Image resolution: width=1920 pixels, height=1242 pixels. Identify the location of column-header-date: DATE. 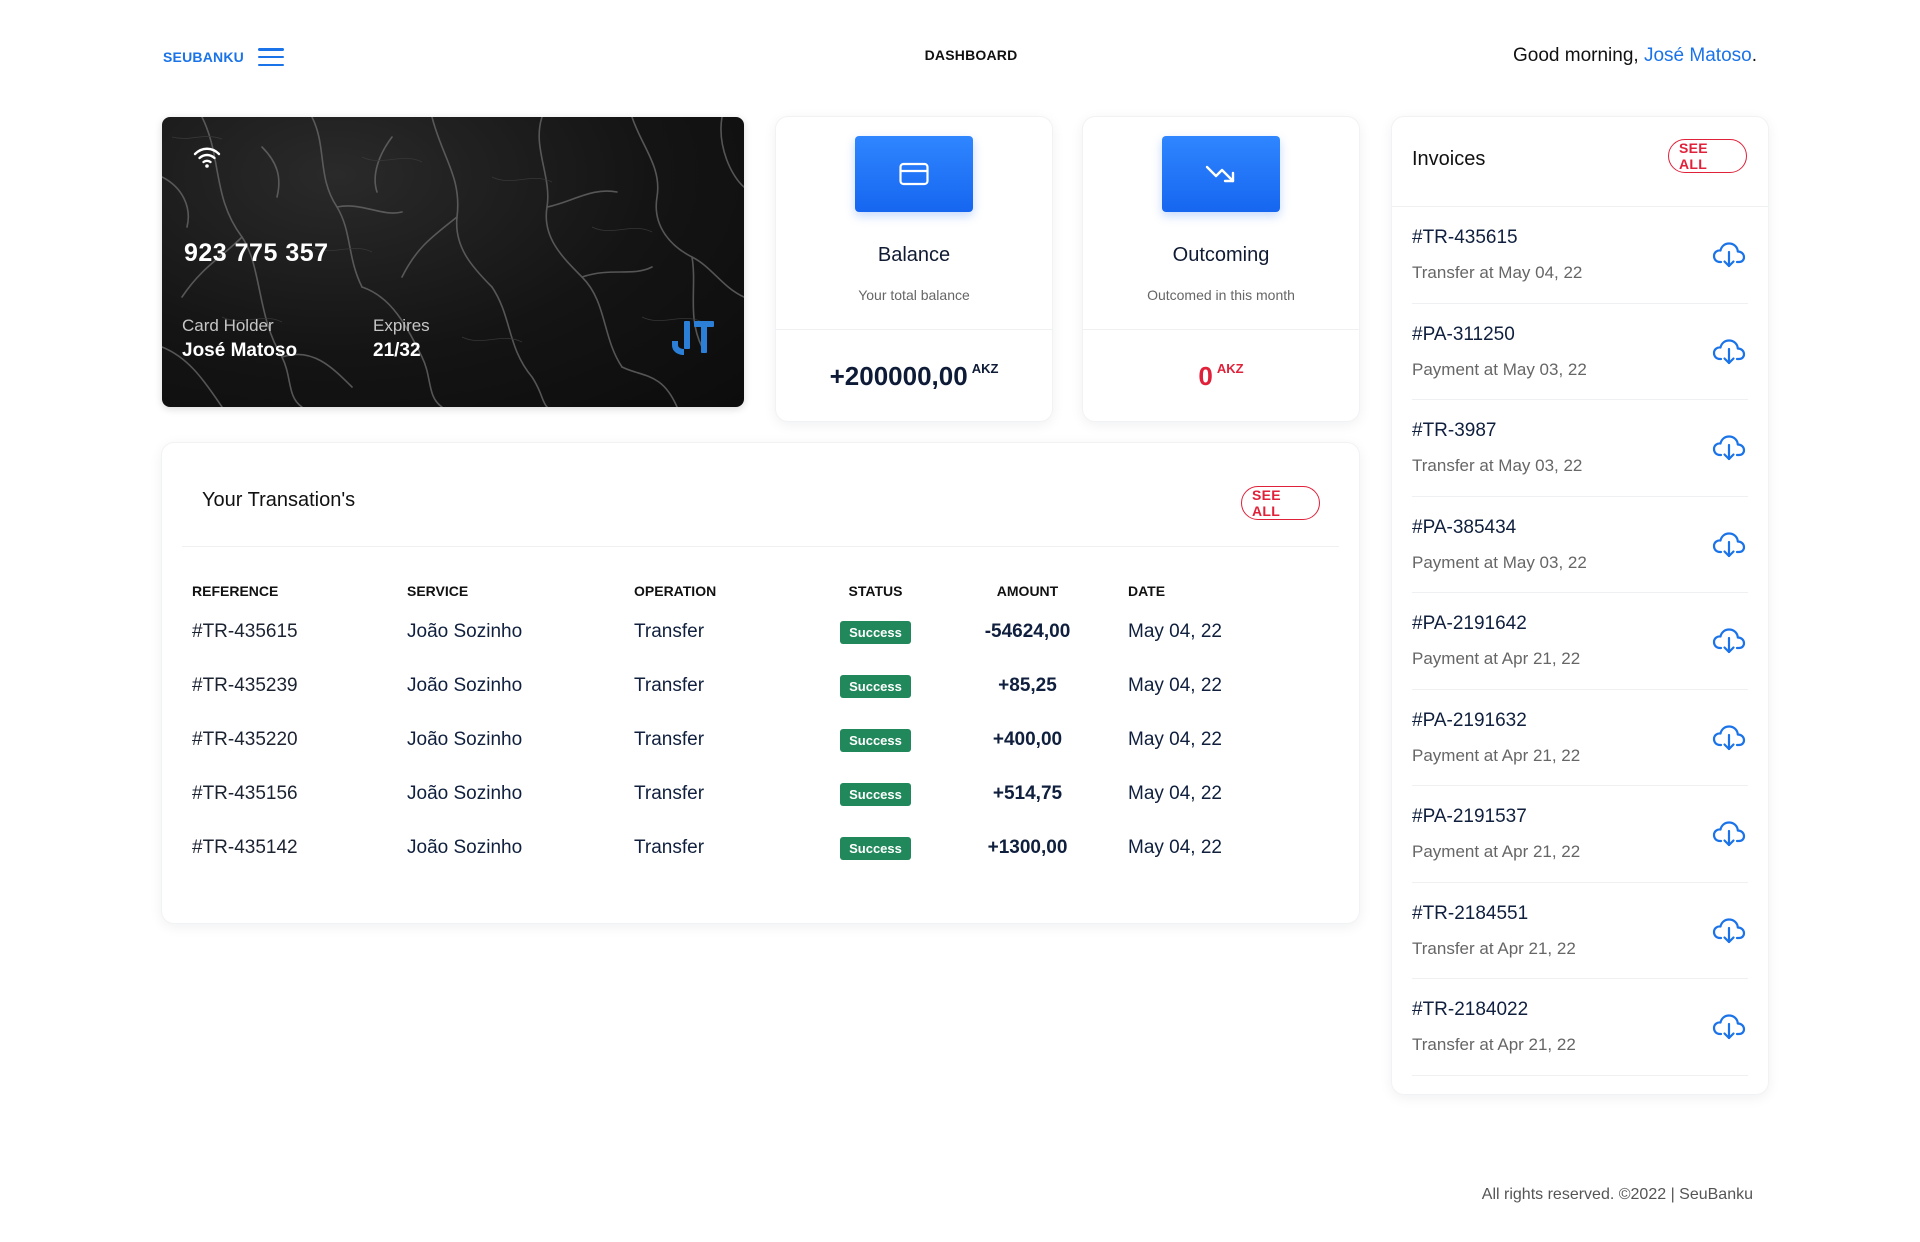
(1147, 591).